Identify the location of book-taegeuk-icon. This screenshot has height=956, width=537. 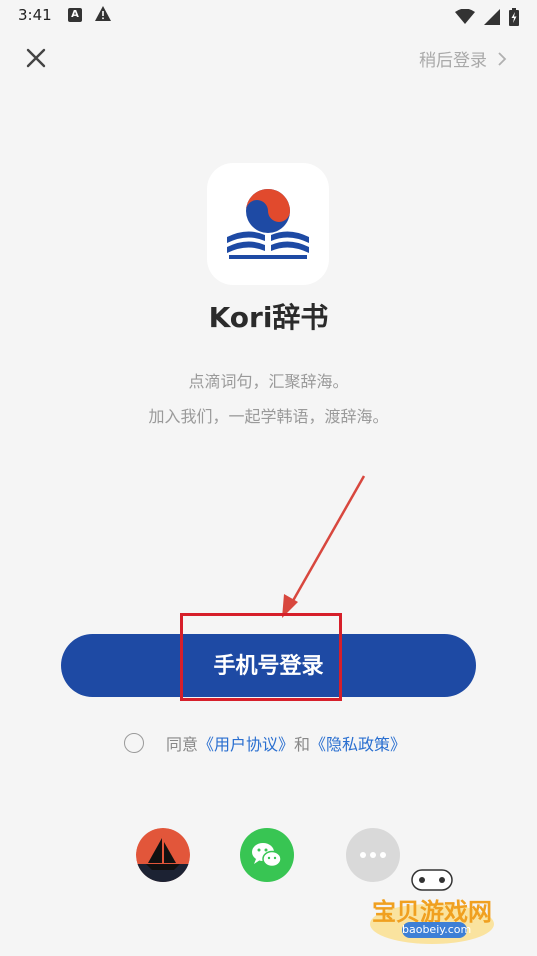
(268, 224).